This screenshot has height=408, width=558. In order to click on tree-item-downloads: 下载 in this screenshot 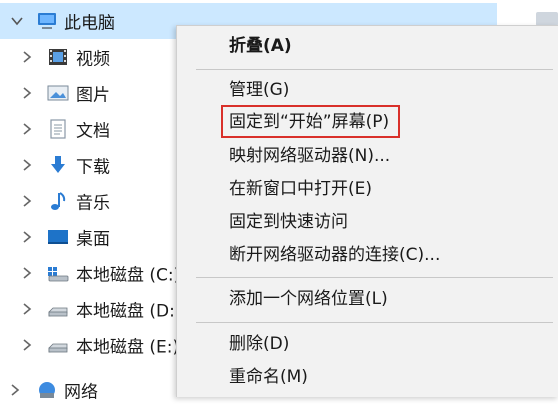, I will do `click(89, 165)`.